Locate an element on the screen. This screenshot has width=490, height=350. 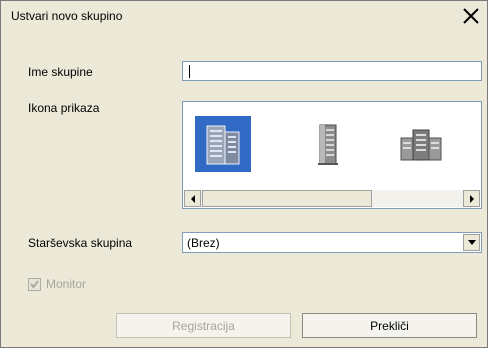
group-name-input is located at coordinates (332, 71).